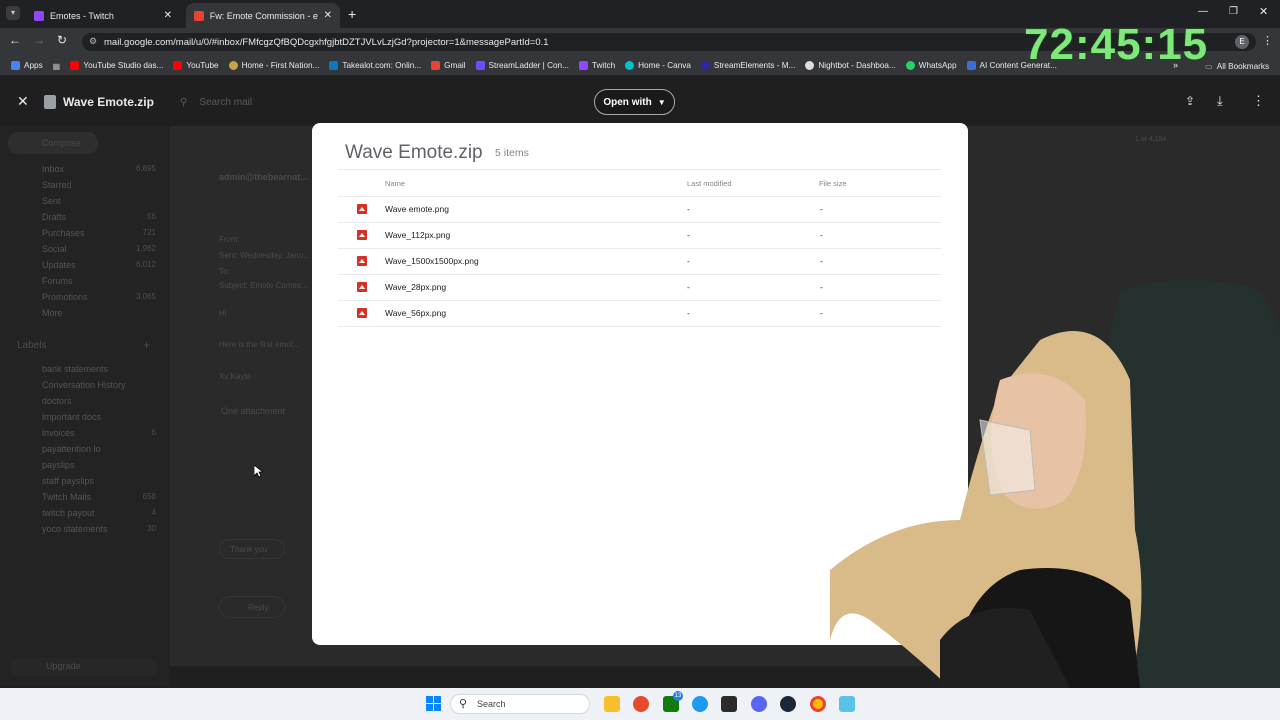 The image size is (1280, 720). Describe the element at coordinates (491, 704) in the screenshot. I see `taskbar-search-label: Search` at that location.